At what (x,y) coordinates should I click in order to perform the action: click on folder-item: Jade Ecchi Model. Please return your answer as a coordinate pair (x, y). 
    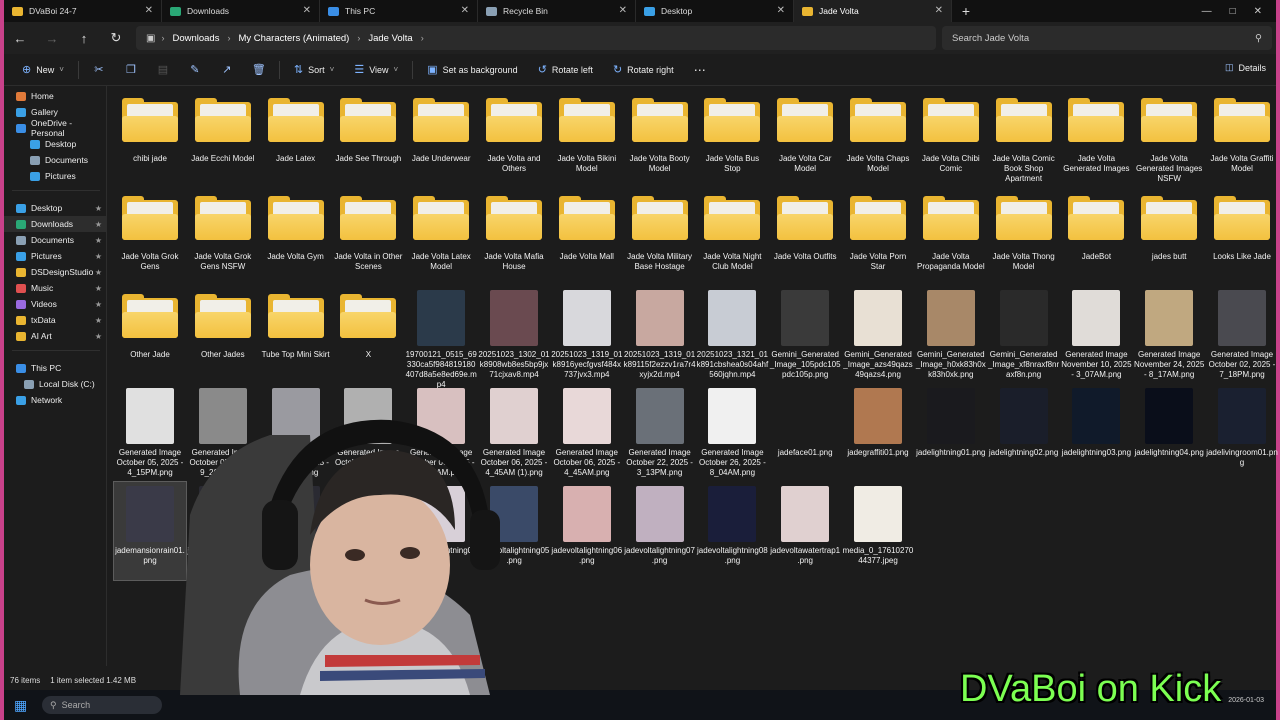
    Looking at the image, I should click on (223, 139).